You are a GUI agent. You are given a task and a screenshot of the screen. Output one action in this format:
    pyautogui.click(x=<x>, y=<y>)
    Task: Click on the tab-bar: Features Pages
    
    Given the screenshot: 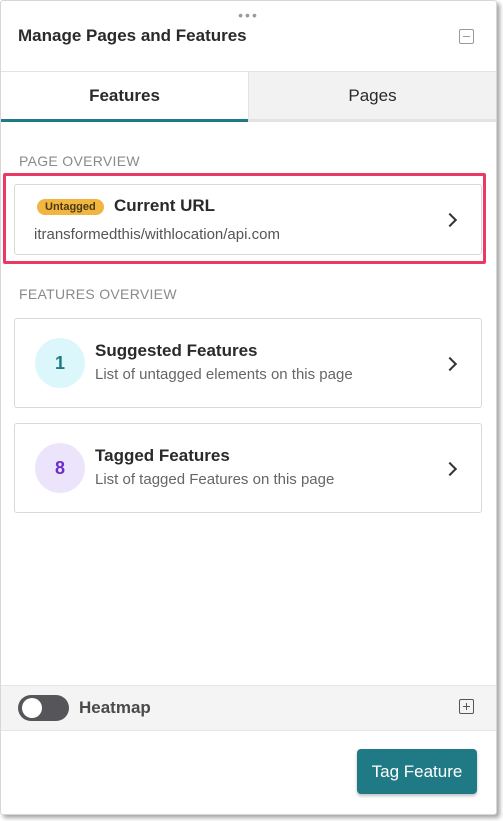 What is the action you would take?
    pyautogui.click(x=248, y=97)
    